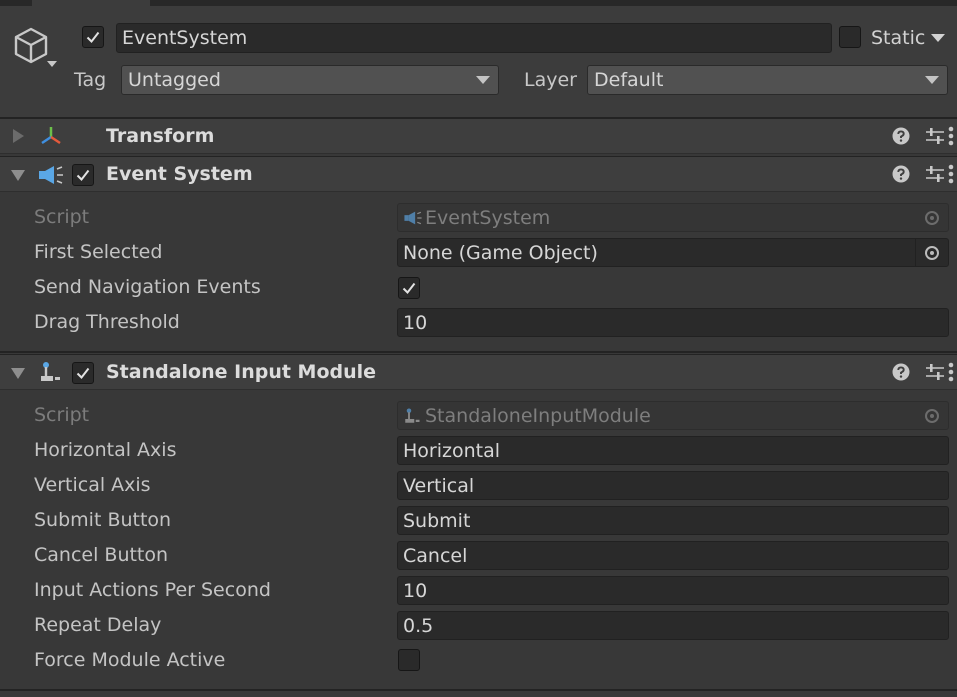  Describe the element at coordinates (147, 287) in the screenshot. I see `send-navigation-events-label: Send Navigation Events` at that location.